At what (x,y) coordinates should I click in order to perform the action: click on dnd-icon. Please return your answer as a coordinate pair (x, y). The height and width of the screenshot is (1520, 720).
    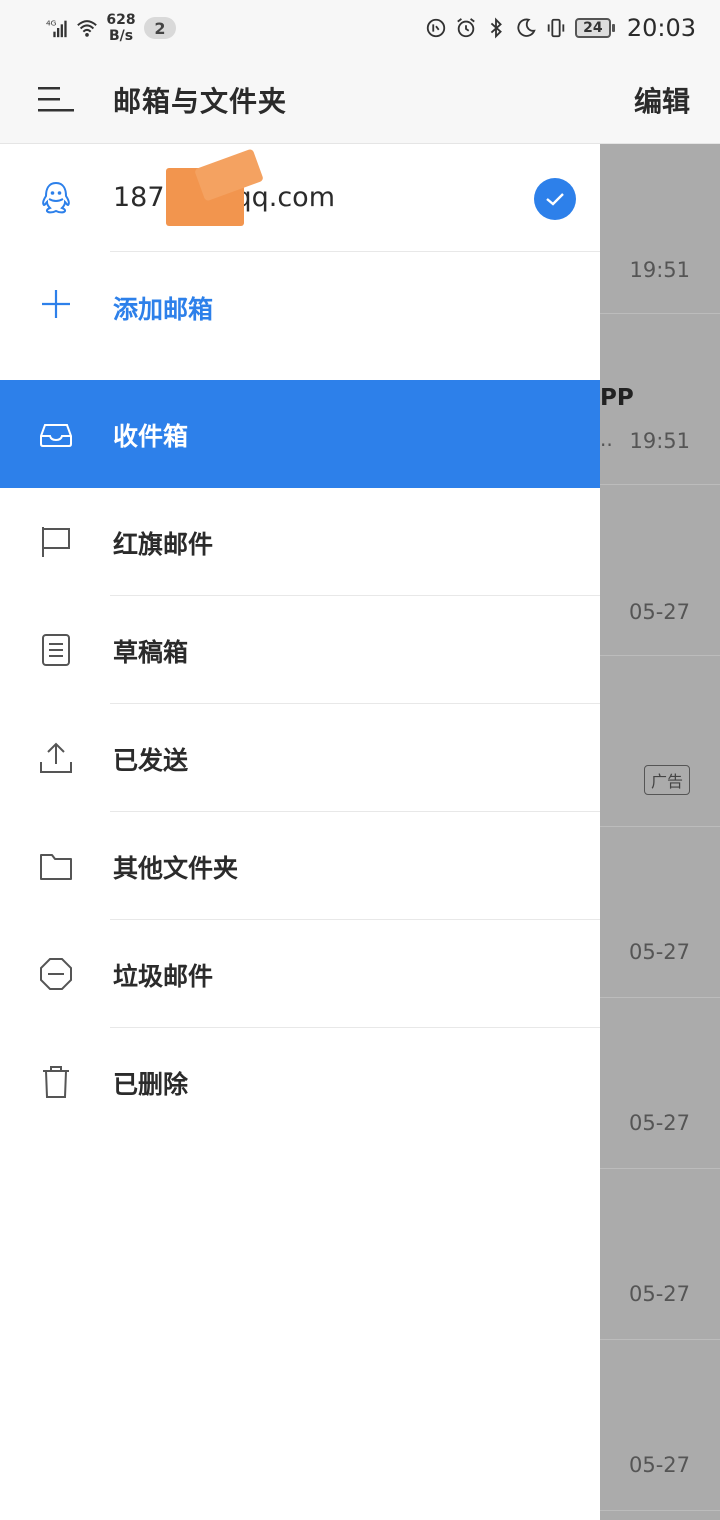
    Looking at the image, I should click on (435, 28).